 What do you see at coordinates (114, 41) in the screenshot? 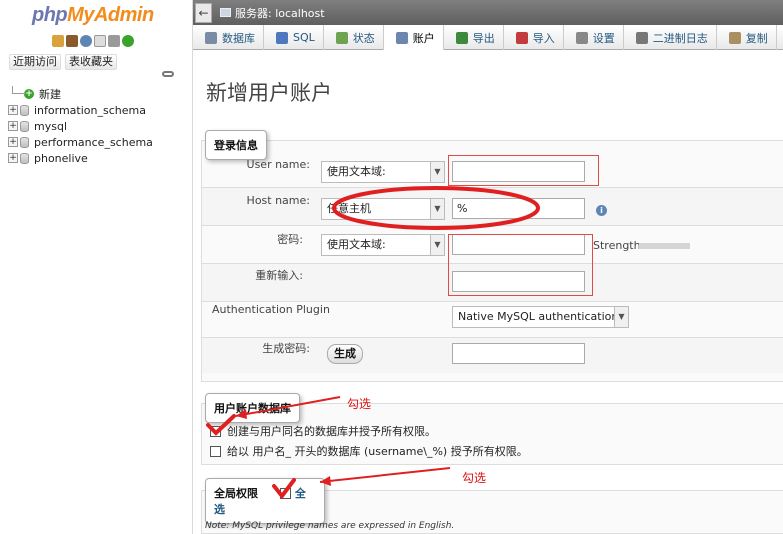
I see `gear-icon` at bounding box center [114, 41].